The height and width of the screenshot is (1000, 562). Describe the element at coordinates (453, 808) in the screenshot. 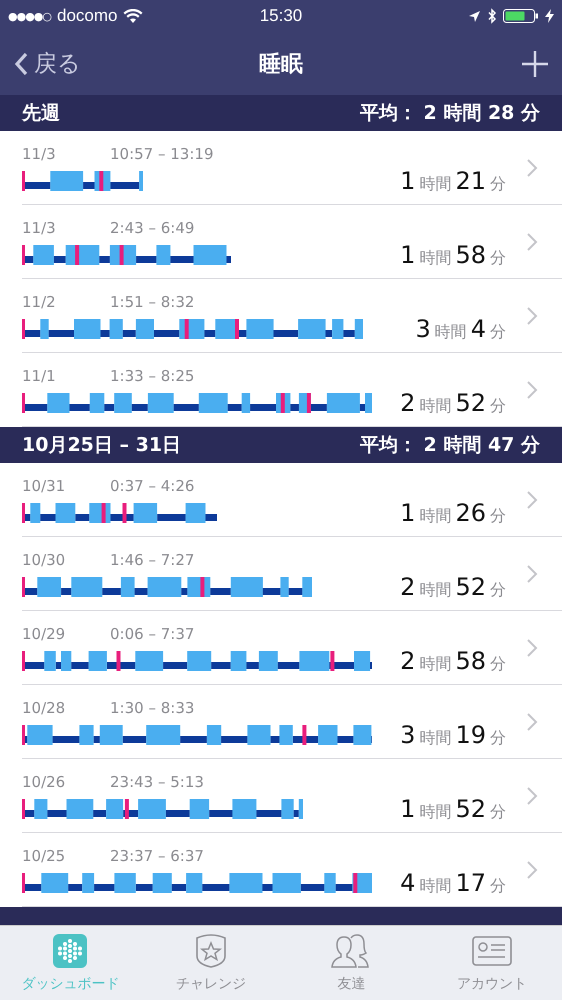

I see `sleep-duration: 1 時間 52 分` at that location.